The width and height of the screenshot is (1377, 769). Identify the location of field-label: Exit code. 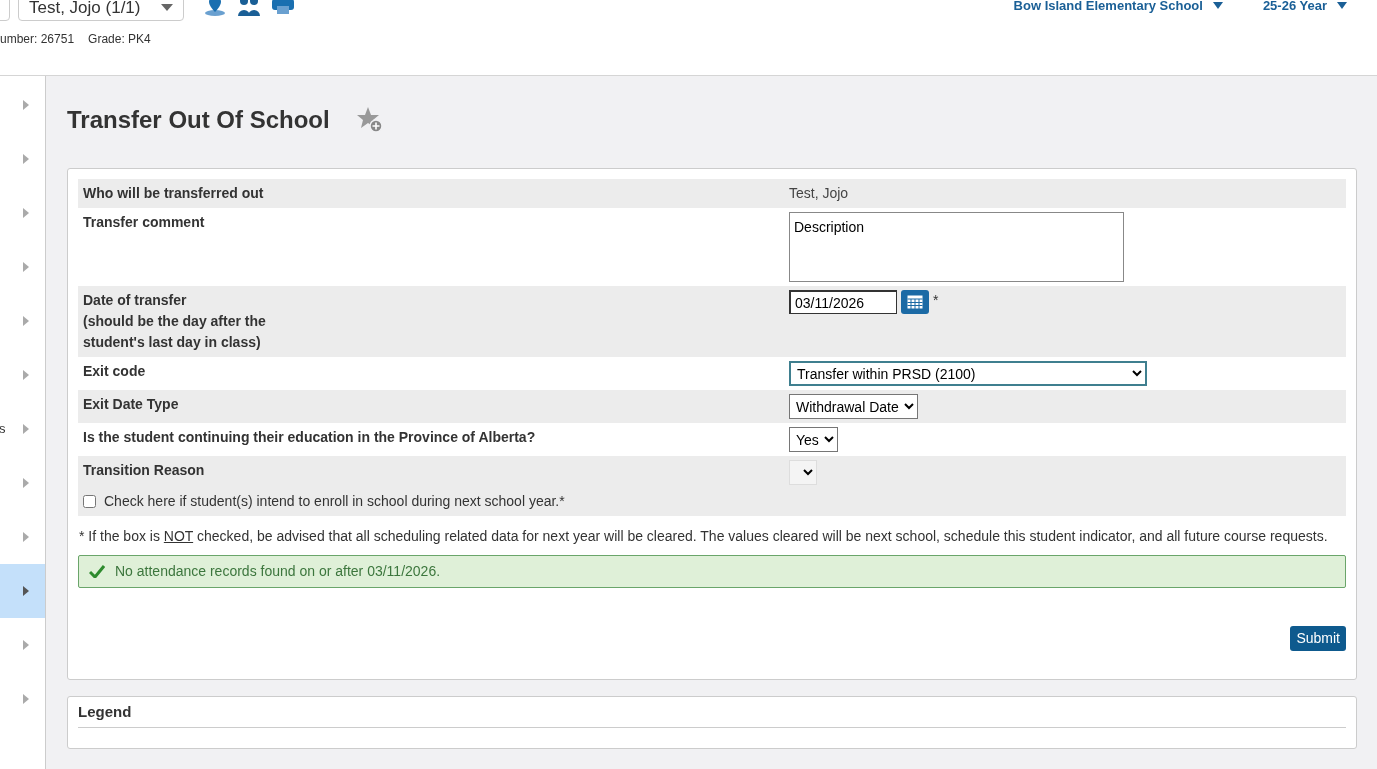
(115, 371).